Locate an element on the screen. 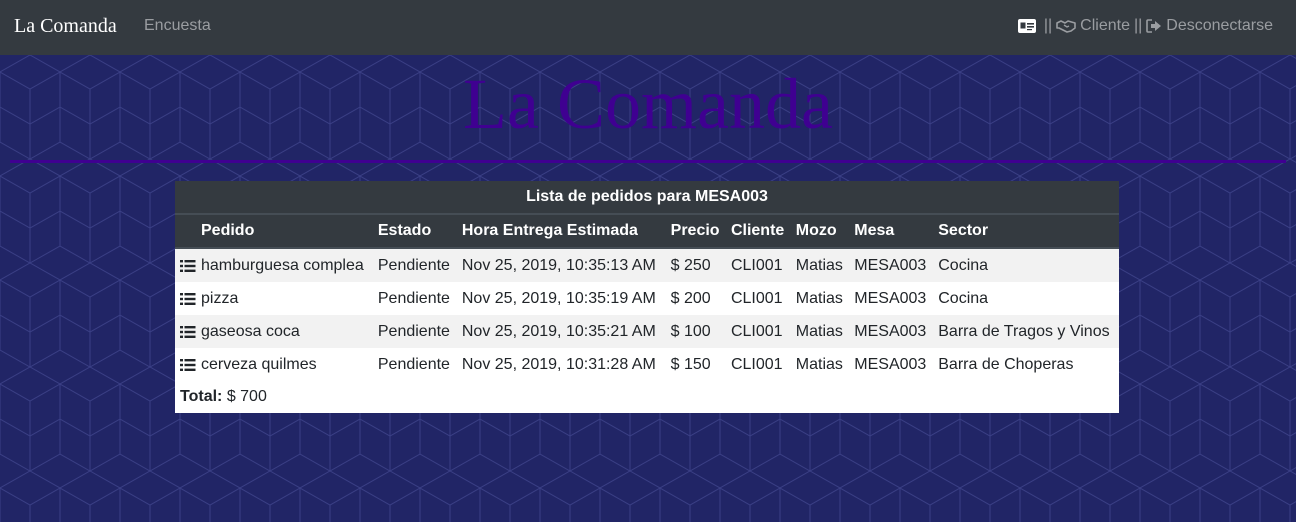 This screenshot has width=1296, height=522. table-caption: Lista de pedidos para MESA003 is located at coordinates (647, 198).